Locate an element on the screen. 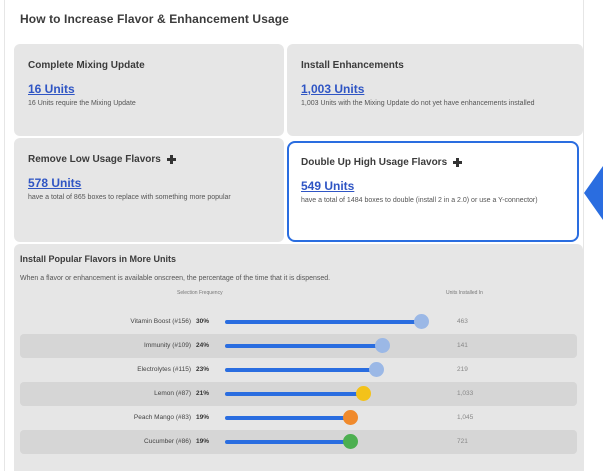 The image size is (603, 471). units-installed: 141 is located at coordinates (462, 345).